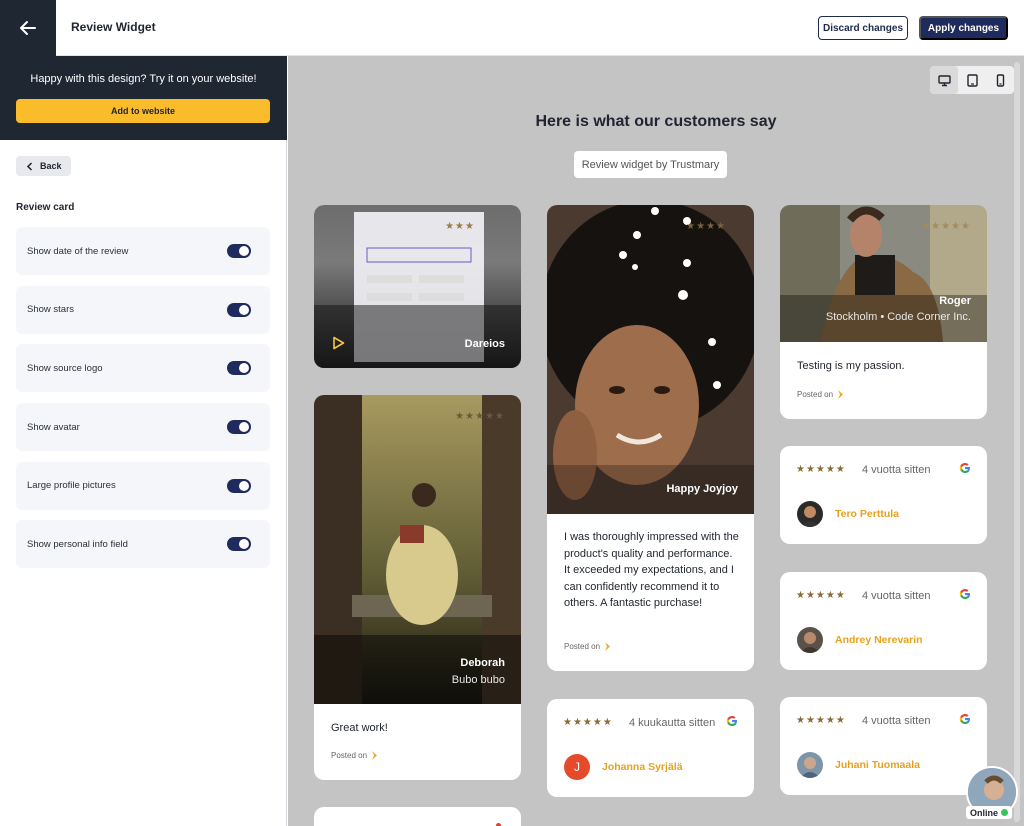 Image resolution: width=1024 pixels, height=826 pixels. What do you see at coordinates (45, 207) in the screenshot?
I see `section-title: Review card` at bounding box center [45, 207].